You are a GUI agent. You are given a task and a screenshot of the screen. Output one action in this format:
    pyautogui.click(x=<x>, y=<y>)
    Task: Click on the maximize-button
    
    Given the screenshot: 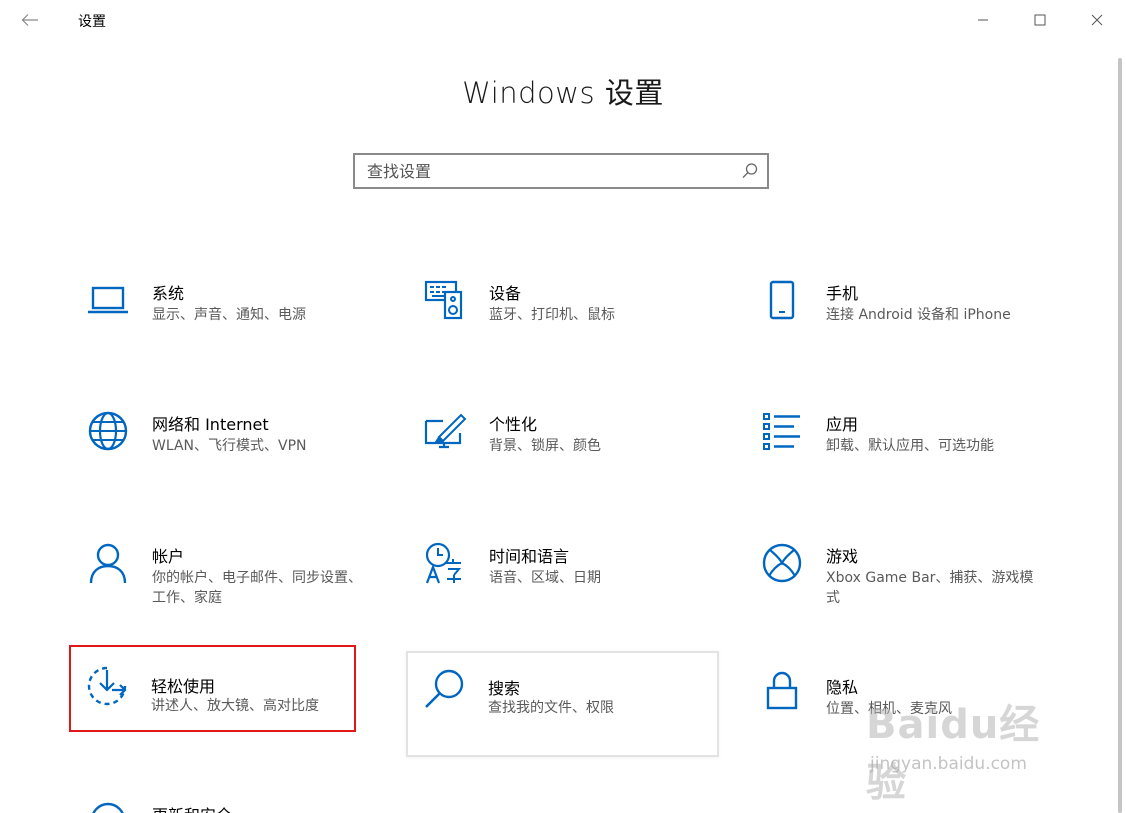 What is the action you would take?
    pyautogui.click(x=1040, y=20)
    